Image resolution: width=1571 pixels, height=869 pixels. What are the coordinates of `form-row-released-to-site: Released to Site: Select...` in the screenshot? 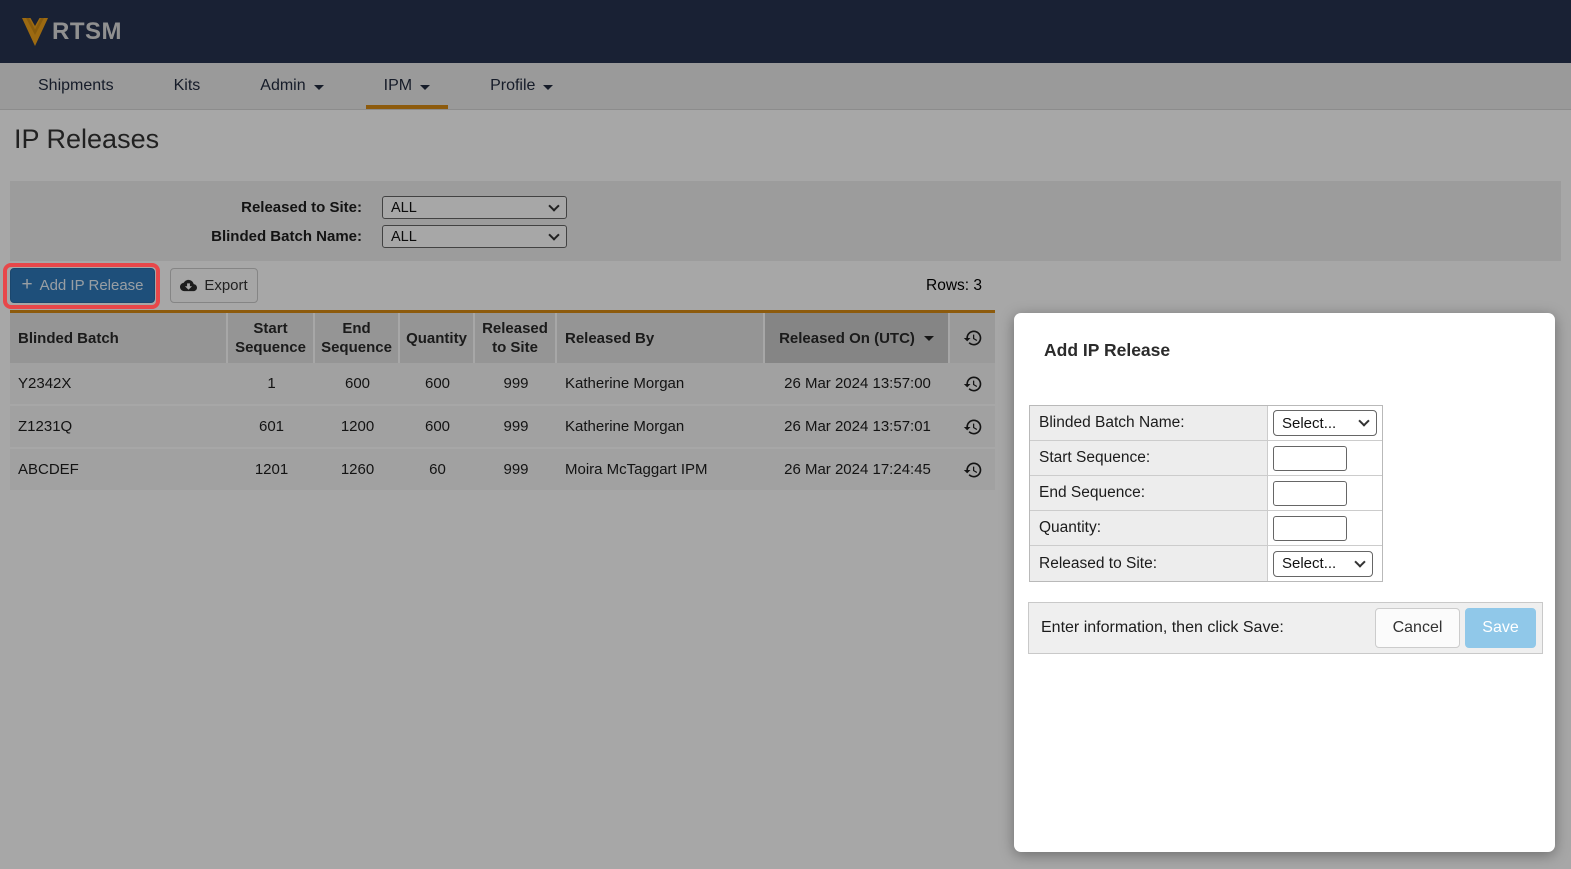 It's located at (1206, 563).